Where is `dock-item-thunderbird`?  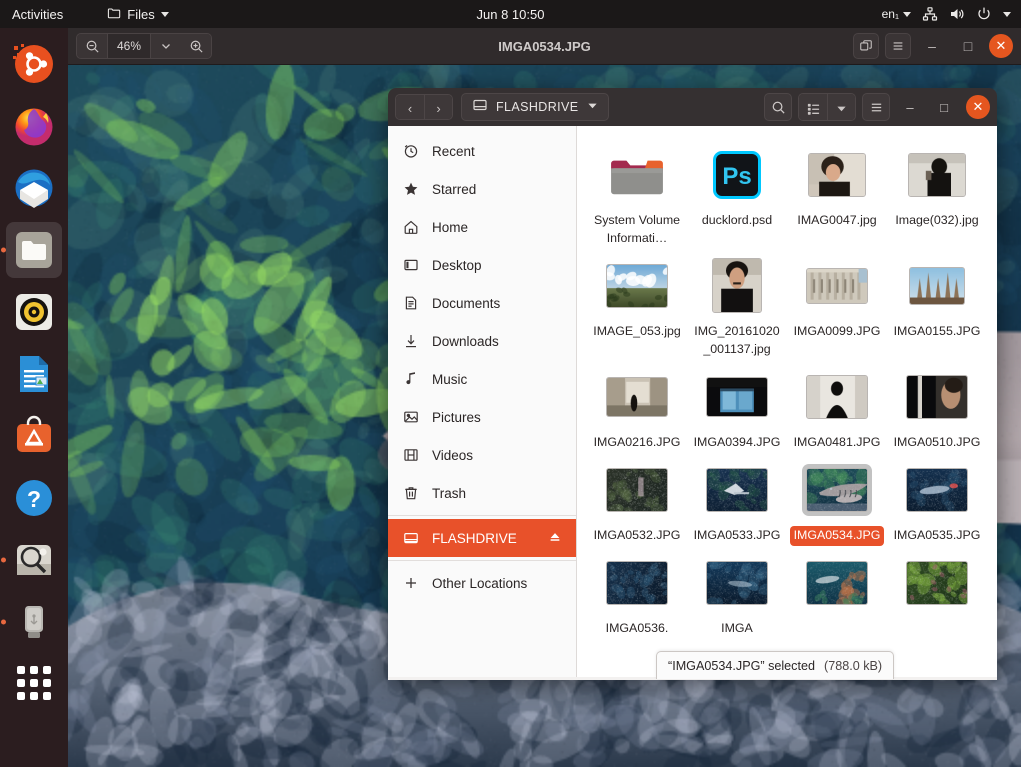
dock-item-thunderbird is located at coordinates (34, 188).